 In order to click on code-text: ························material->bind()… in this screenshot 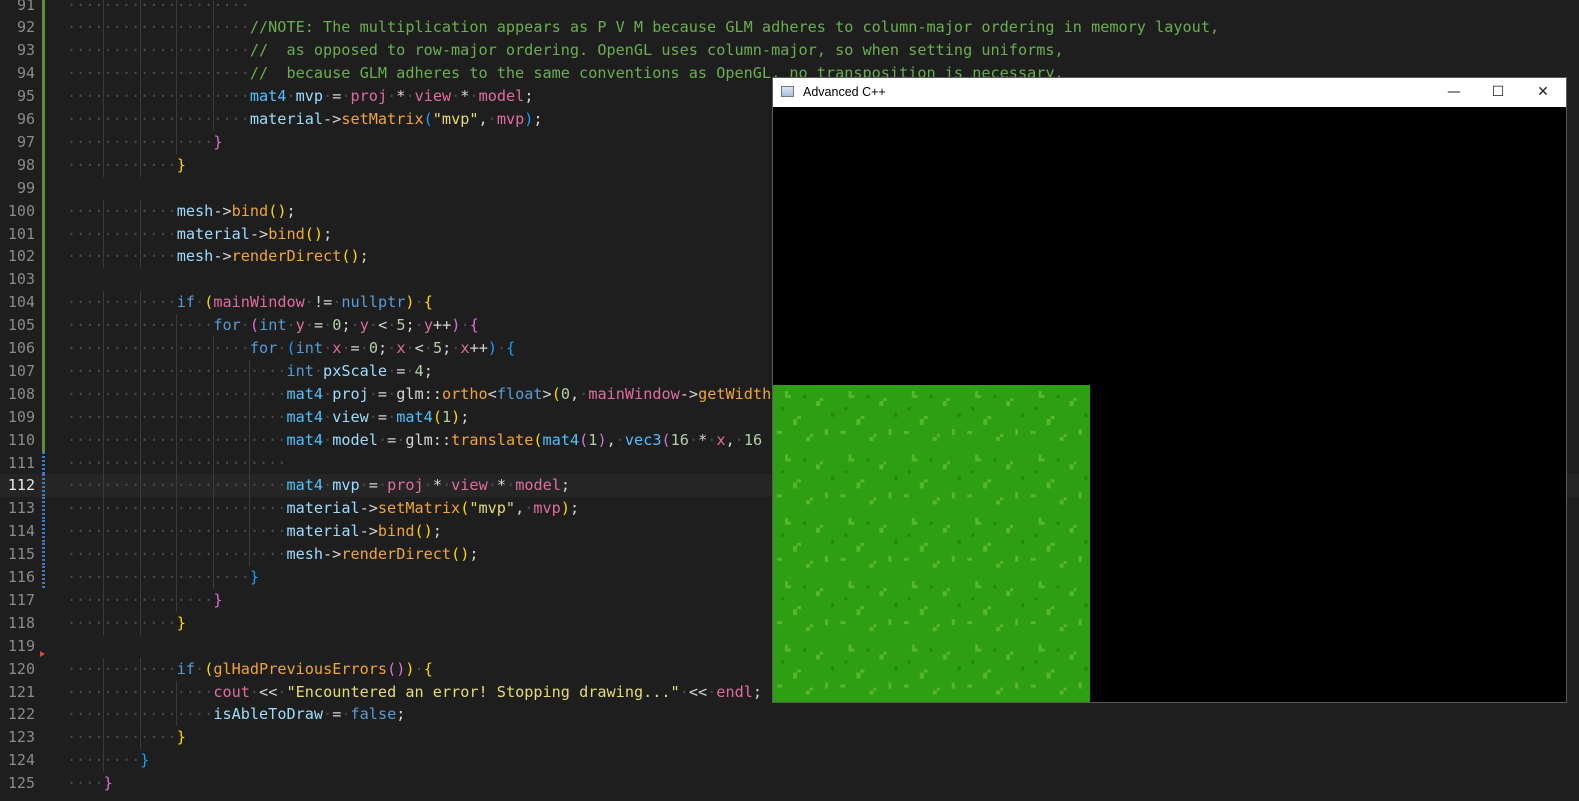, I will do `click(254, 531)`.